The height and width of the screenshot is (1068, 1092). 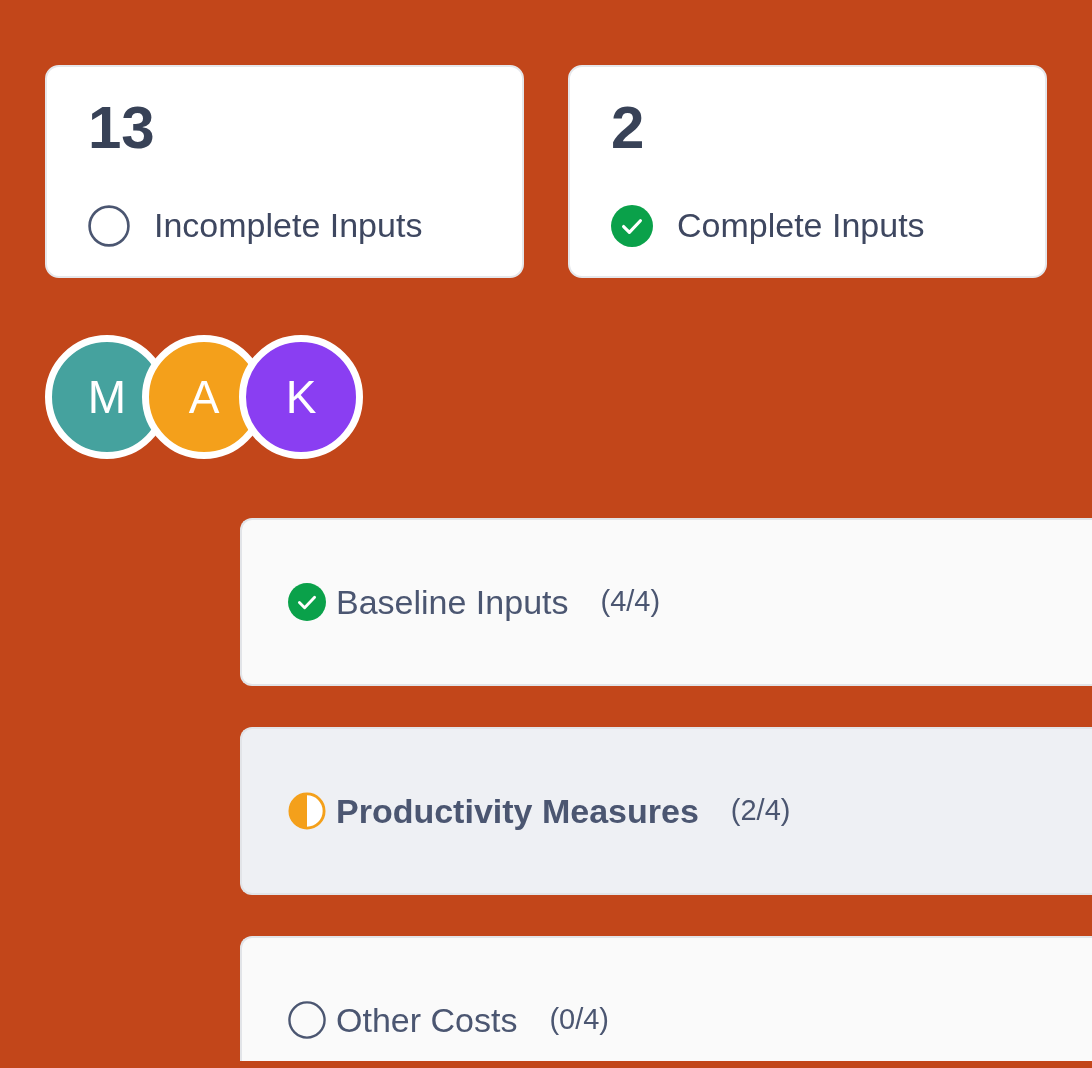 What do you see at coordinates (628, 128) in the screenshot?
I see `stat-value: 2` at bounding box center [628, 128].